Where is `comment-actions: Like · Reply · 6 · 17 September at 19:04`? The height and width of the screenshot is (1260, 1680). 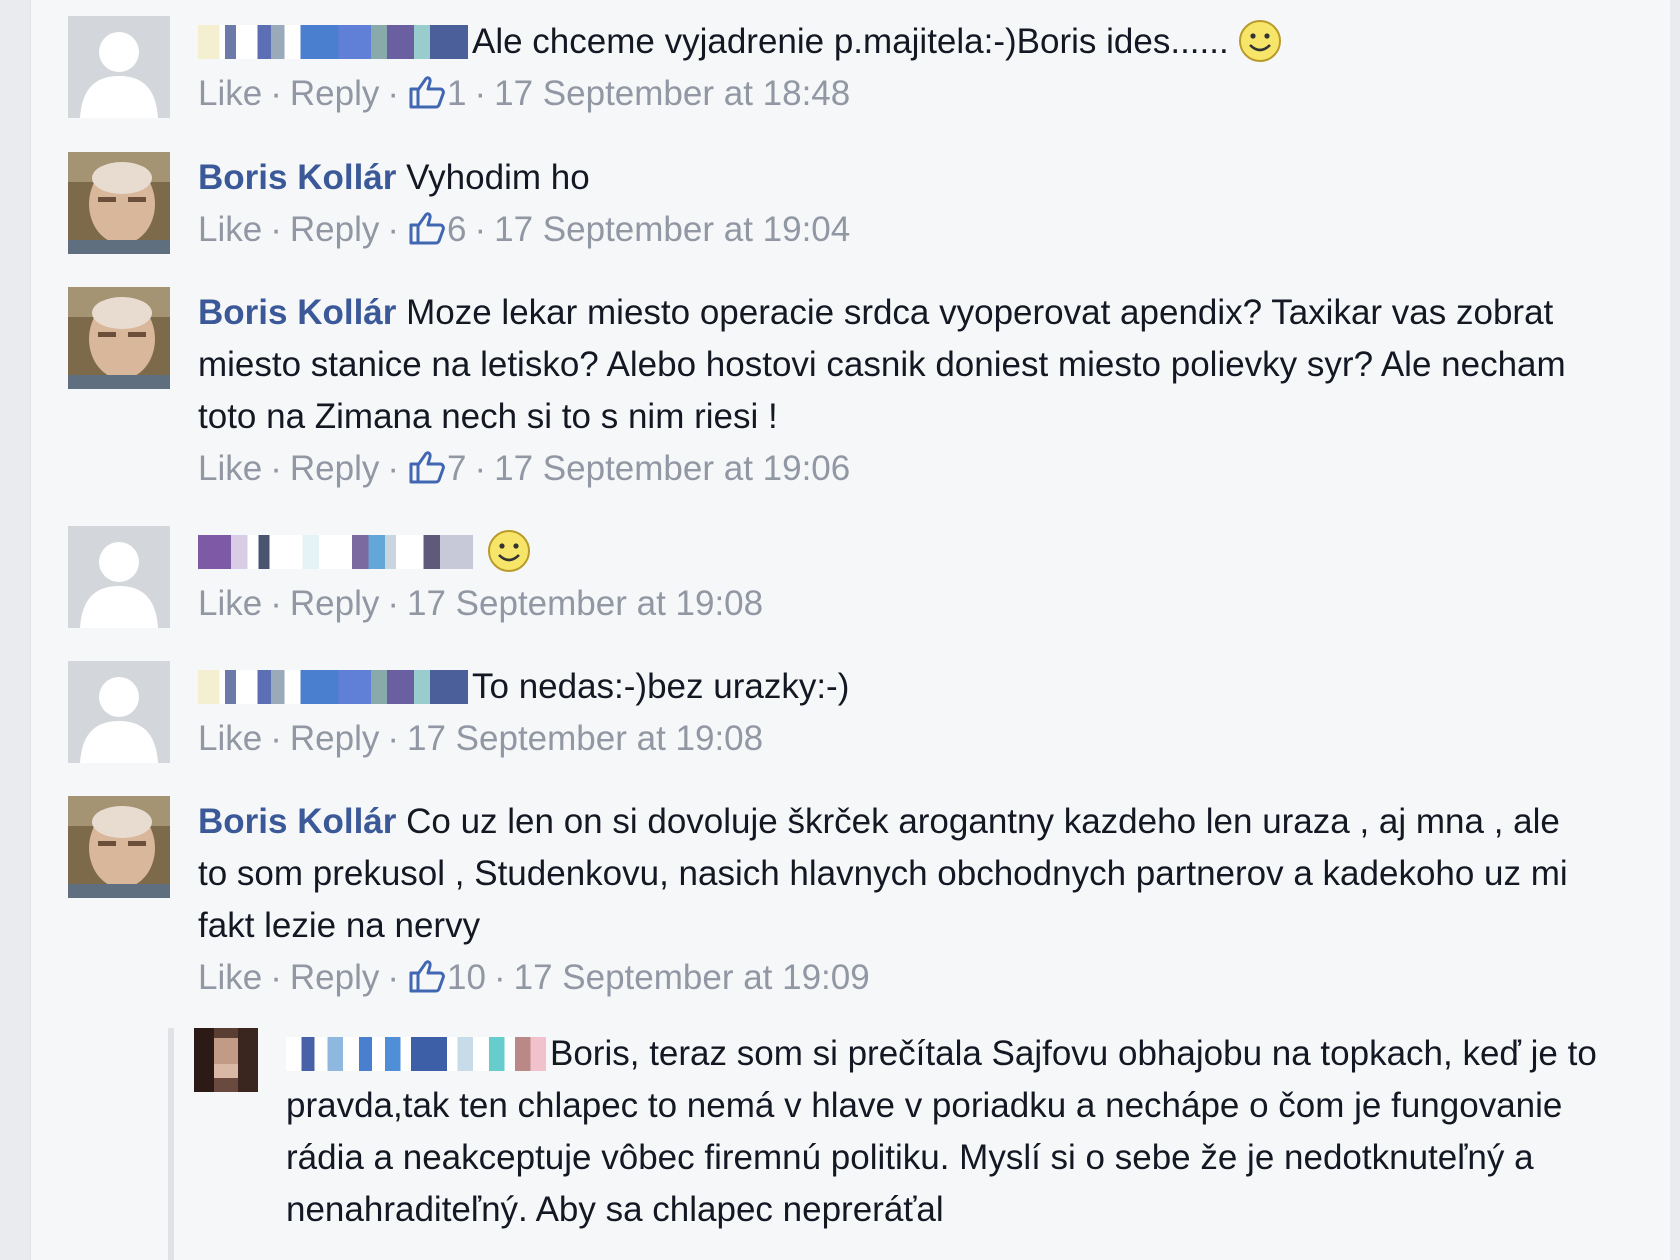 comment-actions: Like · Reply · 6 · 17 September at 19:04 is located at coordinates (524, 229).